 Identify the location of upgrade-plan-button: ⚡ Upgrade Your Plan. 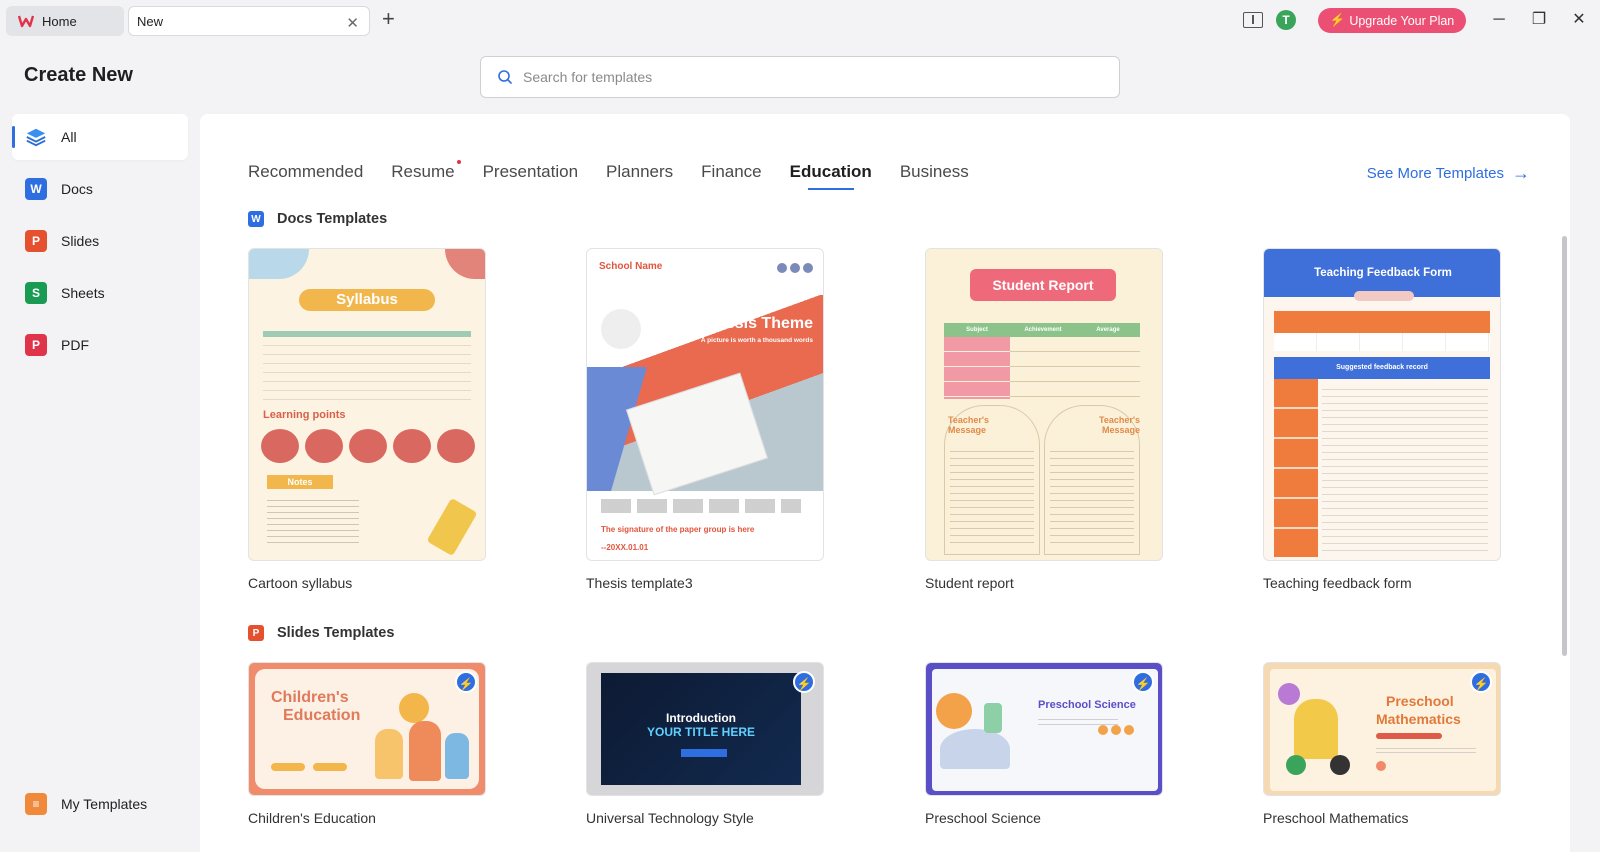
(1392, 20).